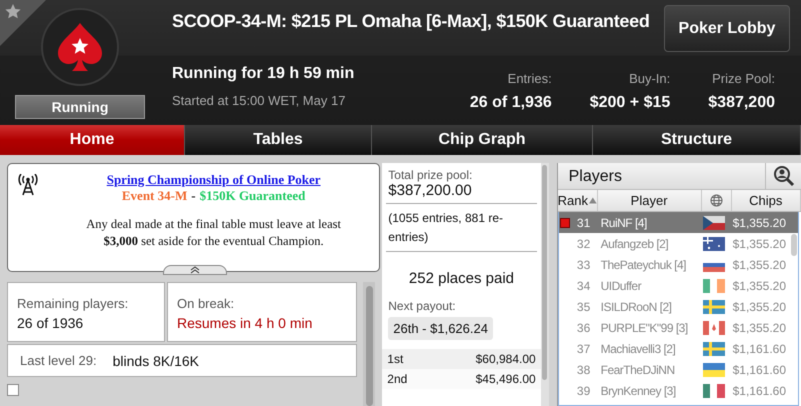 The height and width of the screenshot is (406, 801). I want to click on stat-label: Prize Pool:, so click(743, 78).